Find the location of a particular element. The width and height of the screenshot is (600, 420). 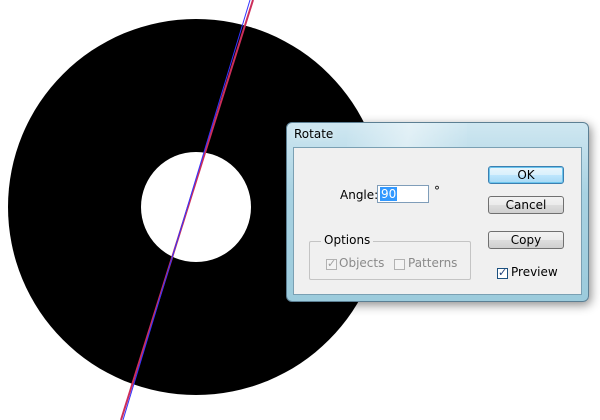

patterns-checkbox is located at coordinates (399, 264).